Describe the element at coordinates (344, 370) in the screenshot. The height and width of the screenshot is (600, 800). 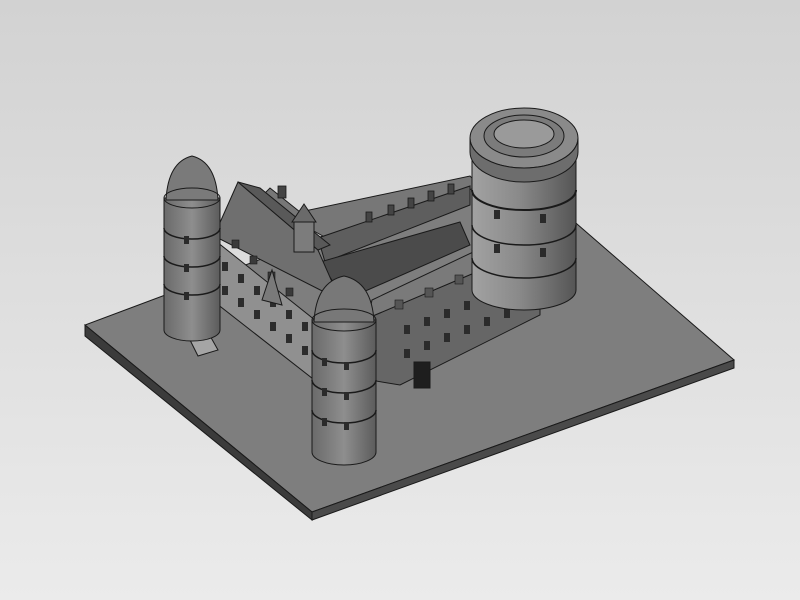
I see `front-round-tower` at that location.